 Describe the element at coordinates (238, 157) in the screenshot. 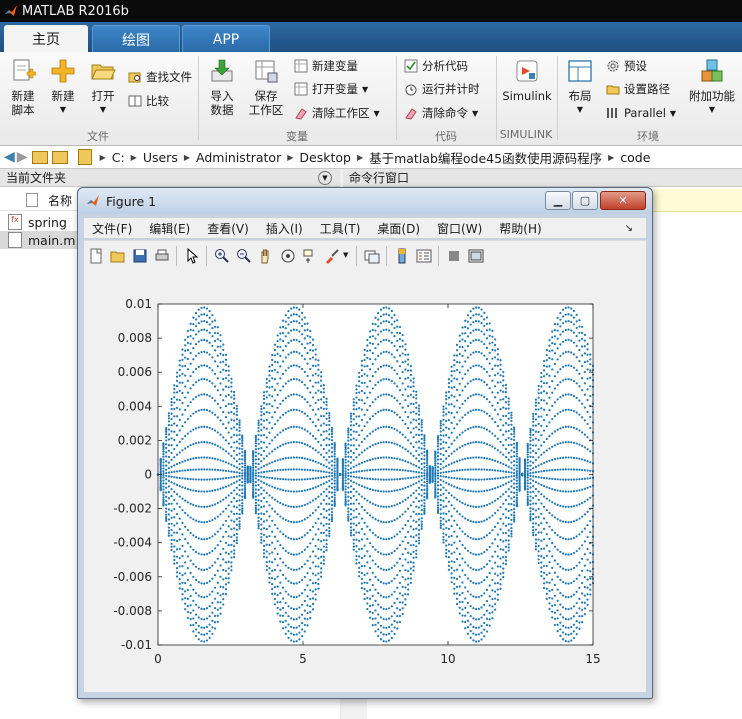

I see `breadcrumb-item: Administrator` at that location.